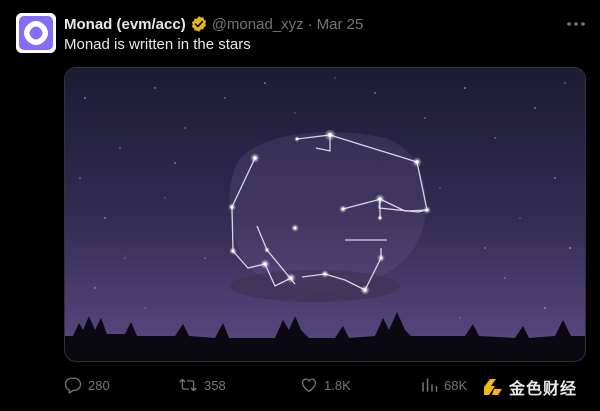 The height and width of the screenshot is (411, 600). I want to click on jinse-logo-icon, so click(493, 387).